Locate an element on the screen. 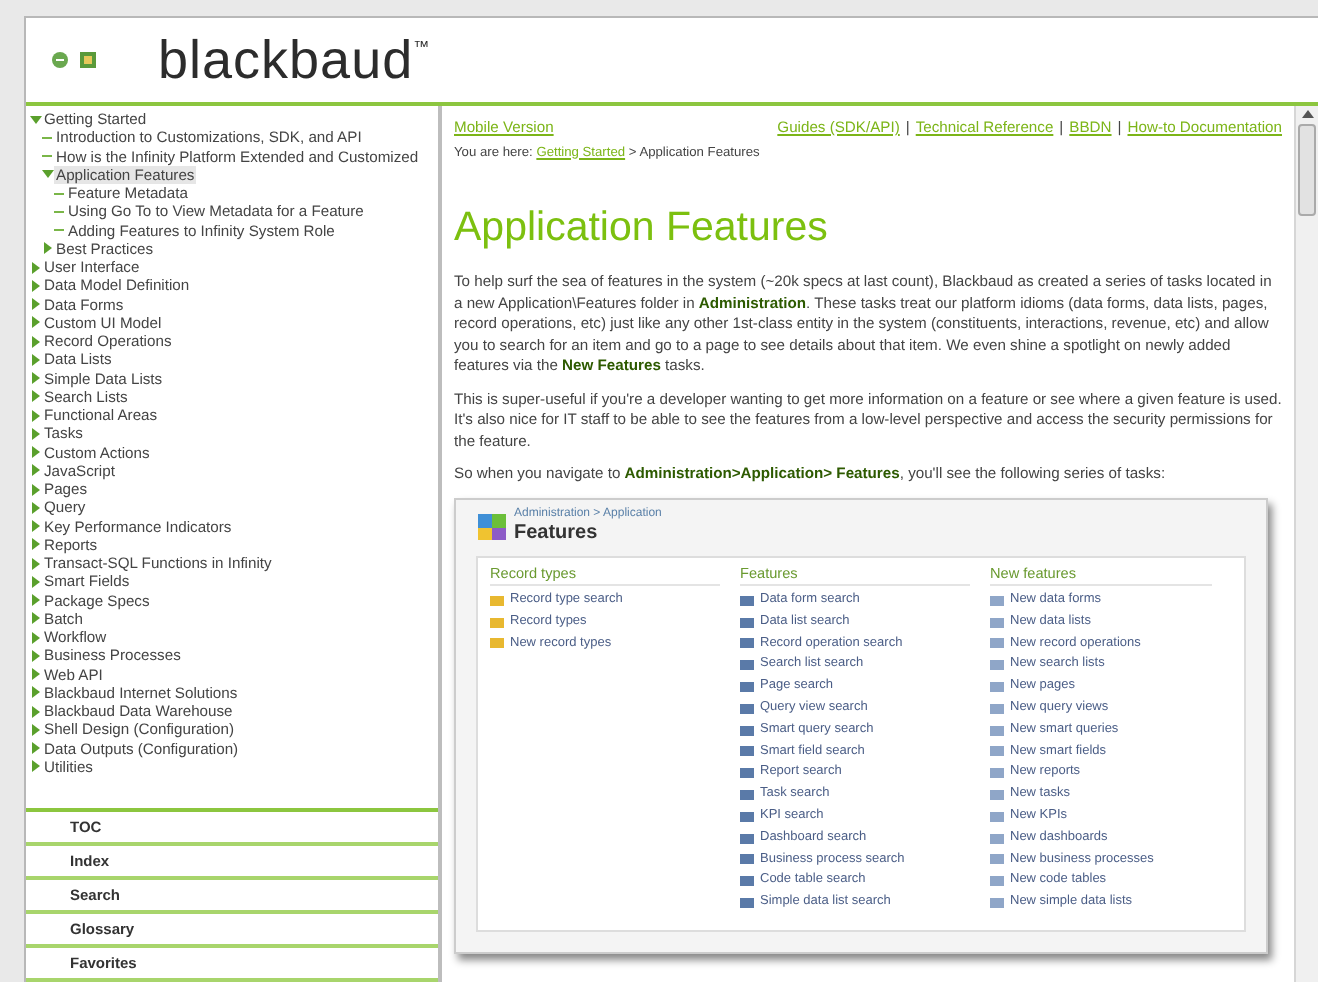 This screenshot has width=1318, height=982. scrollbar-thumb is located at coordinates (1307, 170).